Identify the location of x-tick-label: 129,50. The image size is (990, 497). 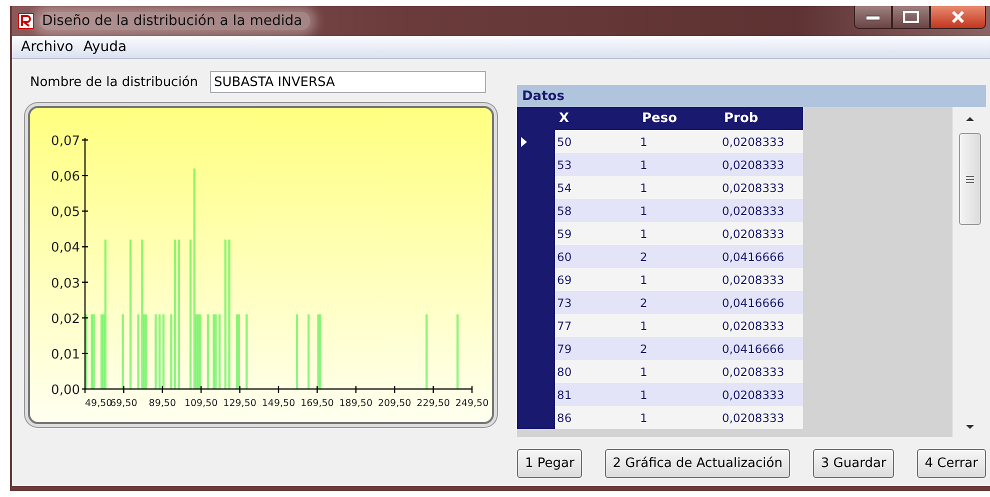
(239, 403).